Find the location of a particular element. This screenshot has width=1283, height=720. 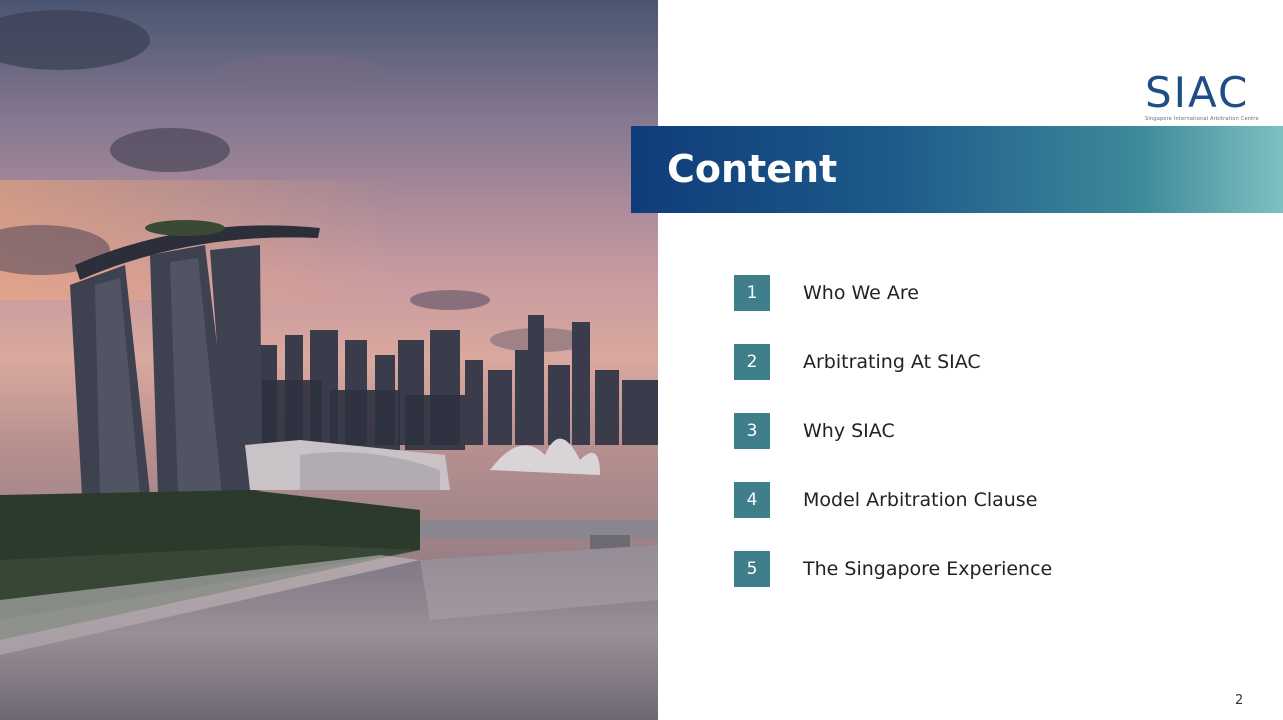

agenda-item-label: The Singapore Experience is located at coordinates (928, 569).